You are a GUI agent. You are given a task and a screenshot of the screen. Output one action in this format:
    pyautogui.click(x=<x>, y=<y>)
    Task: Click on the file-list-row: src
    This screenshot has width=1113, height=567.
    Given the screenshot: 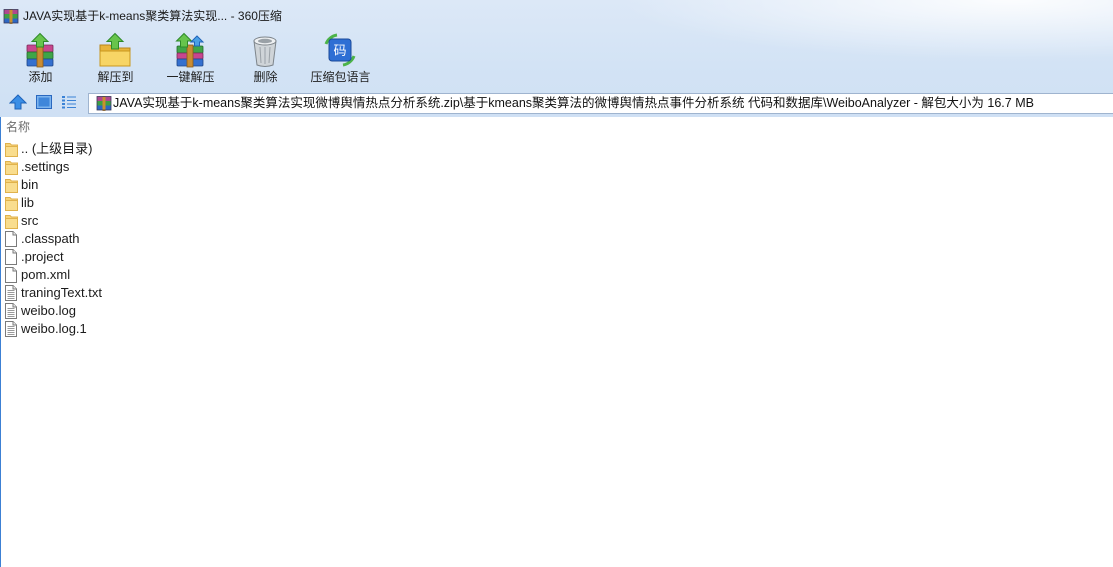 What is the action you would take?
    pyautogui.click(x=557, y=221)
    